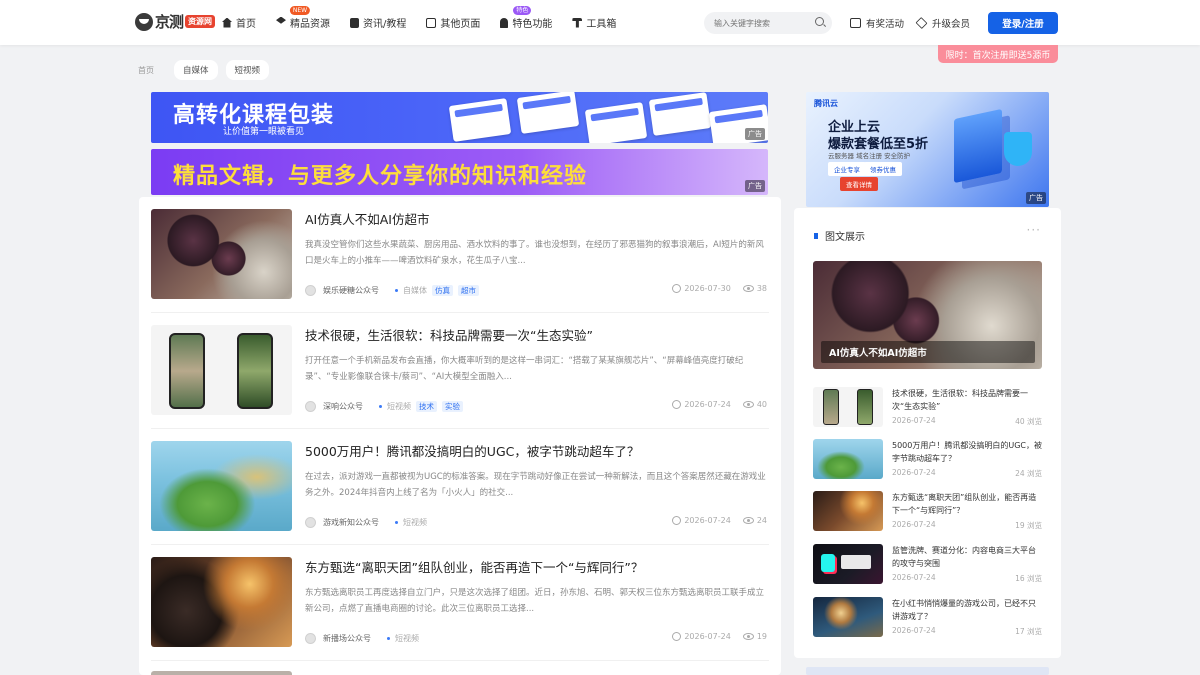 This screenshot has width=1200, height=675. What do you see at coordinates (978, 146) in the screenshot?
I see `server-illustration-icon` at bounding box center [978, 146].